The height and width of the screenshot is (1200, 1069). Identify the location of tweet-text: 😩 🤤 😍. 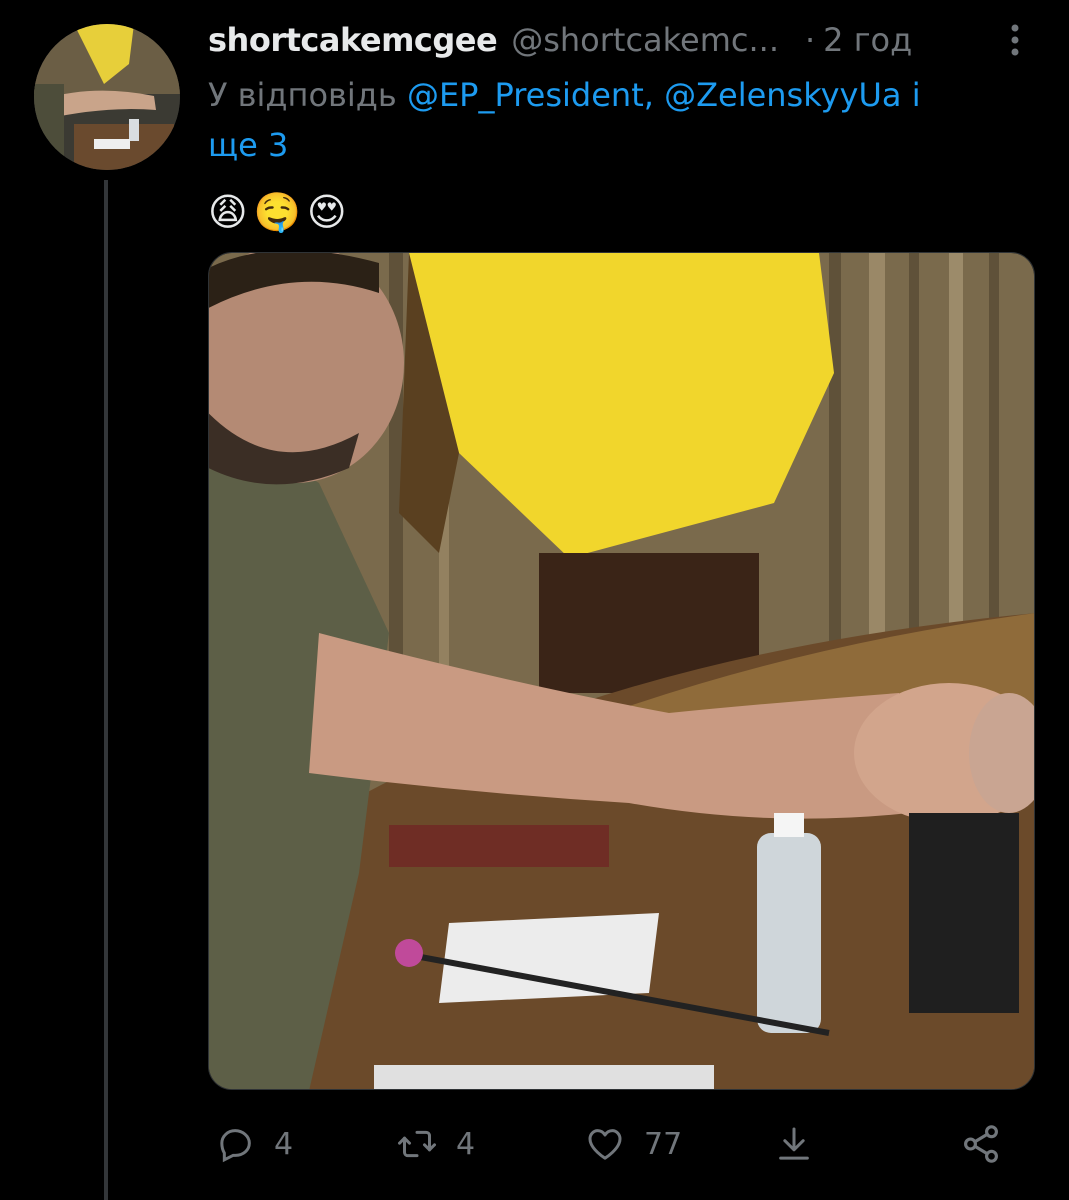
(277, 212).